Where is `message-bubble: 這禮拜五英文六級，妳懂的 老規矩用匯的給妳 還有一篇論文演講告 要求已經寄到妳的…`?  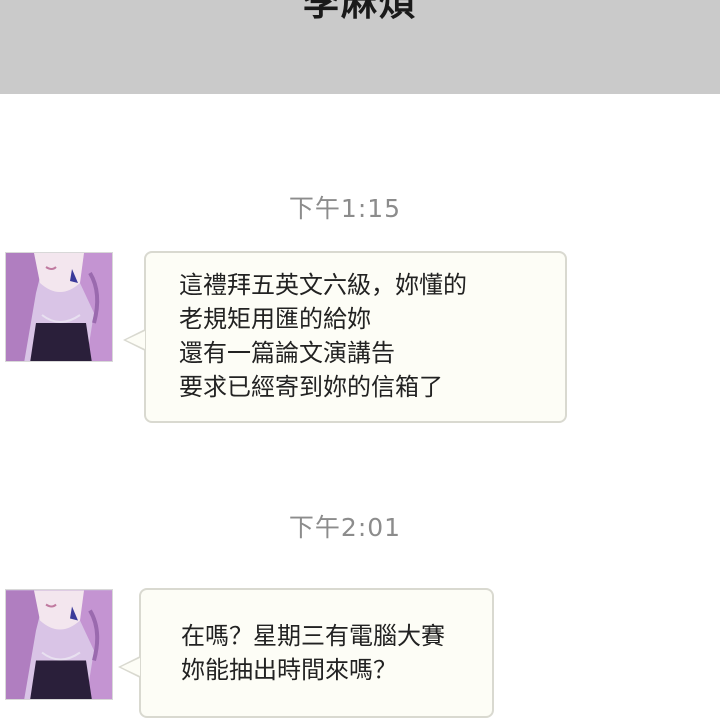 message-bubble: 這禮拜五英文六級，妳懂的 老規矩用匯的給妳 還有一篇論文演講告 要求已經寄到妳的… is located at coordinates (345, 337).